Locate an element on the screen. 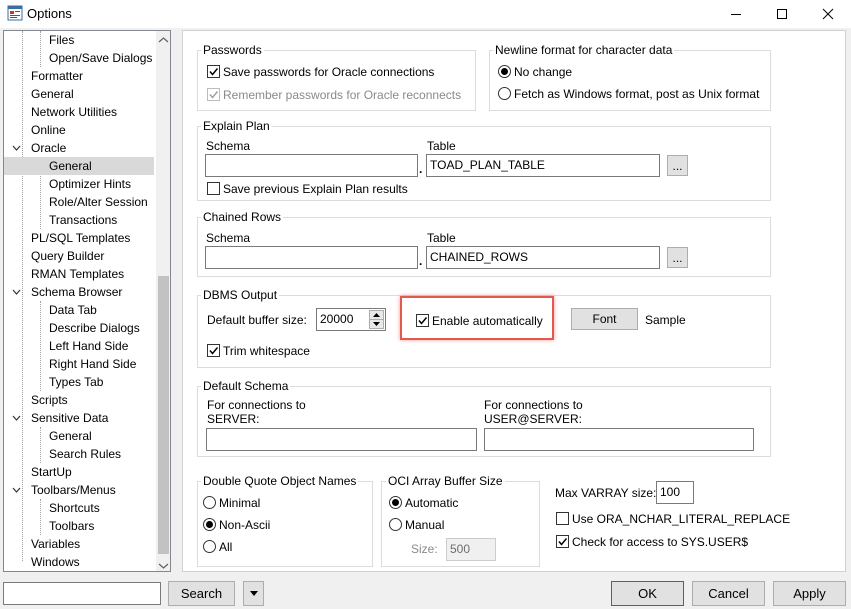 The width and height of the screenshot is (851, 609). tree-item-sensitive-data: Sensitive Data is located at coordinates (69, 418).